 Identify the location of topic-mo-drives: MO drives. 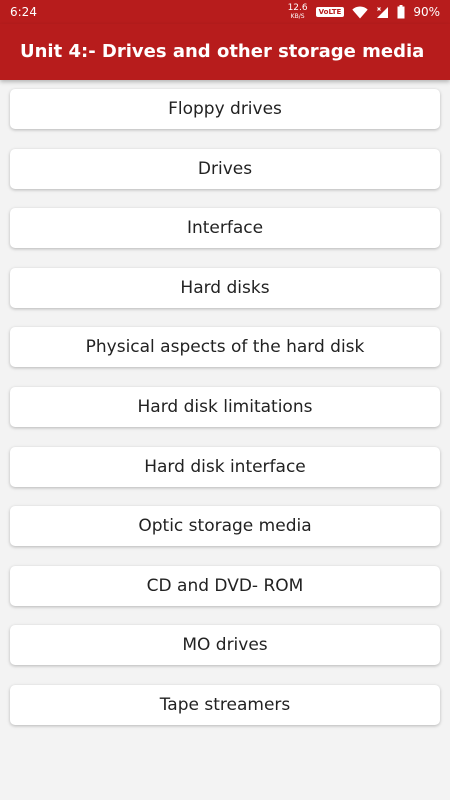
(225, 645).